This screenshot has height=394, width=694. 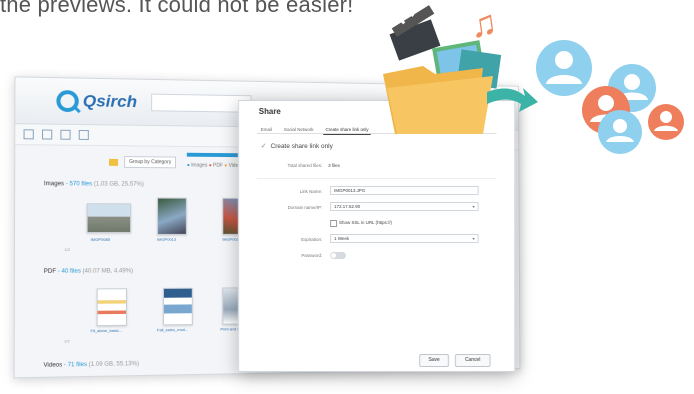 I want to click on search-input, so click(x=201, y=103).